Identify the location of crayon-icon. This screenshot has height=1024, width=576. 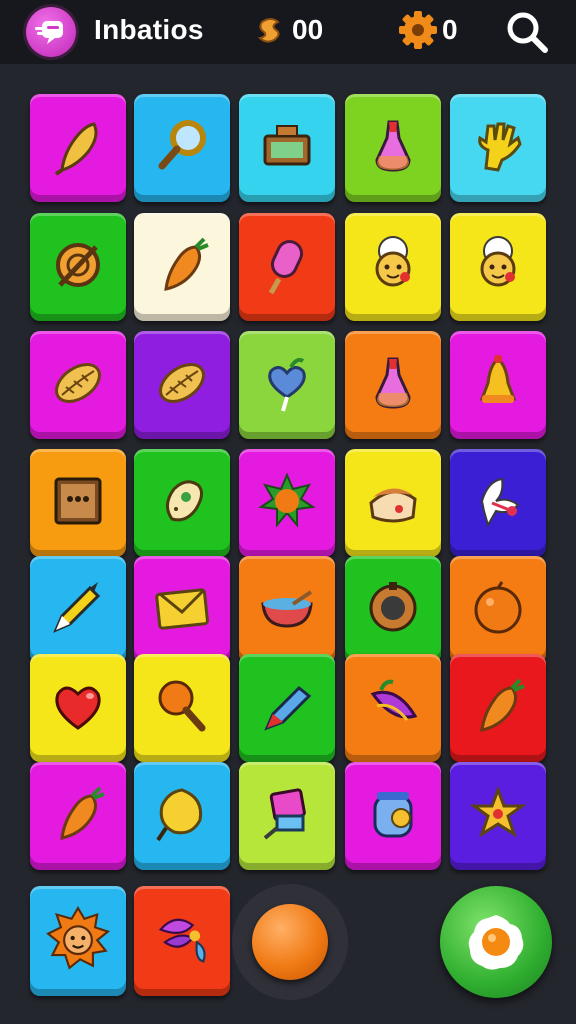
(288, 708).